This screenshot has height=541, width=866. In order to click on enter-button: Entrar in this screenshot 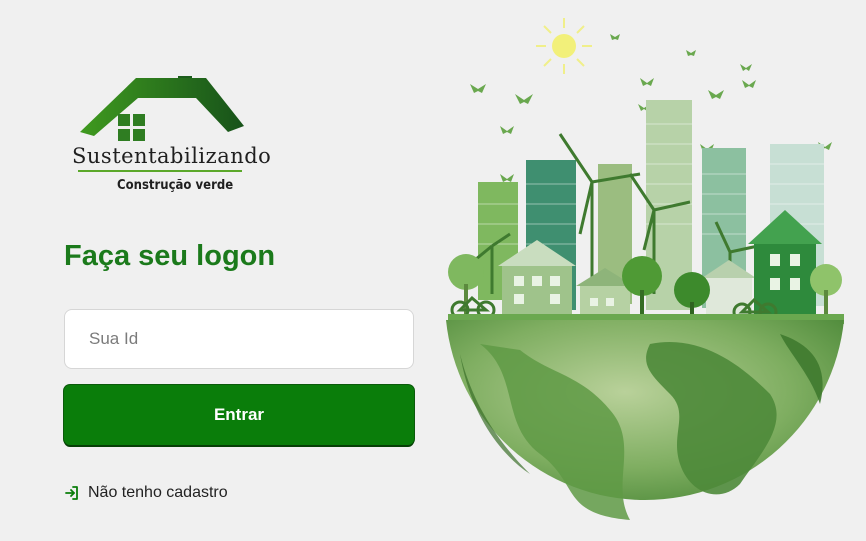, I will do `click(239, 415)`.